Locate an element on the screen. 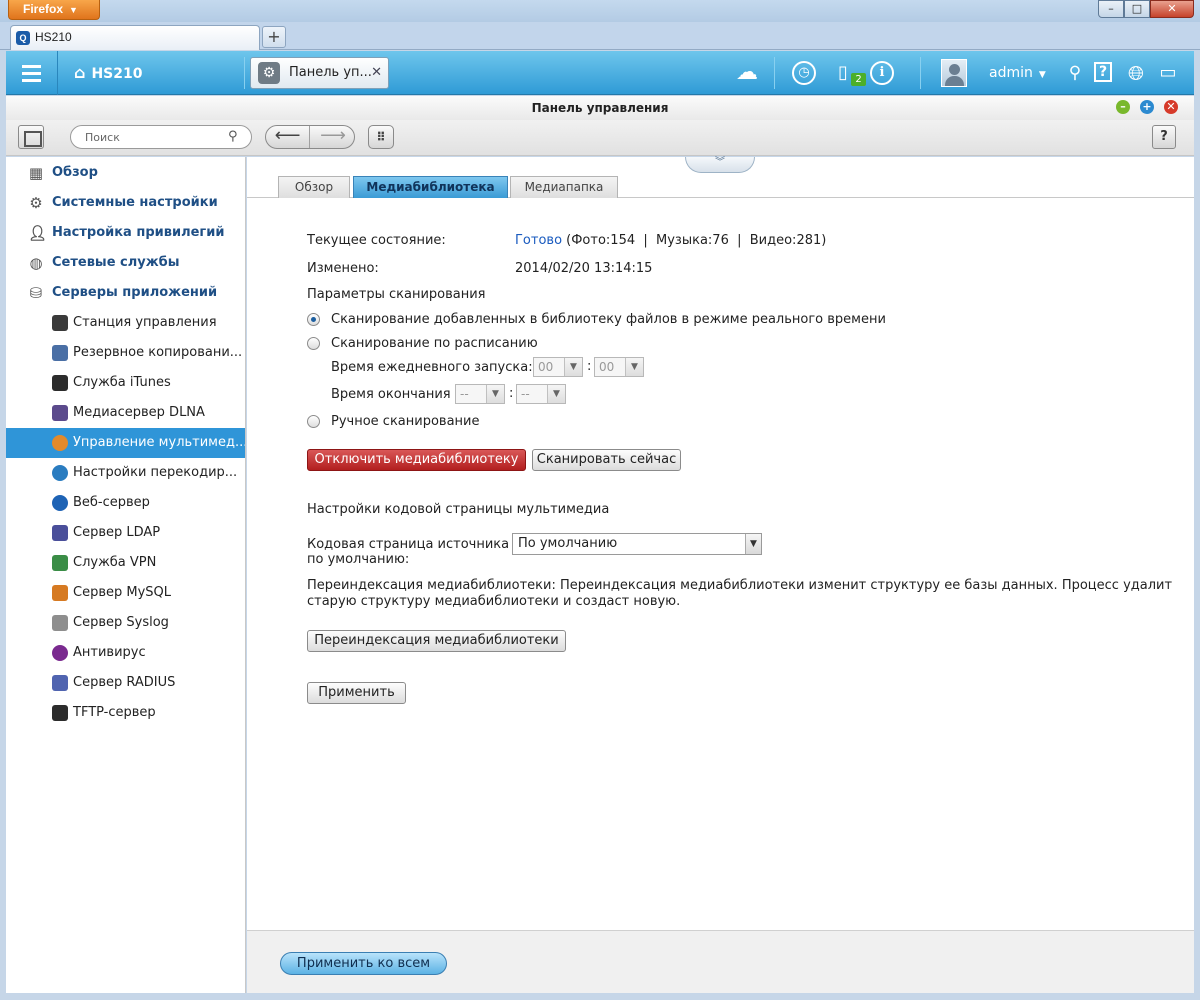  window-title-bar: Панель управления – + ✕ is located at coordinates (600, 108).